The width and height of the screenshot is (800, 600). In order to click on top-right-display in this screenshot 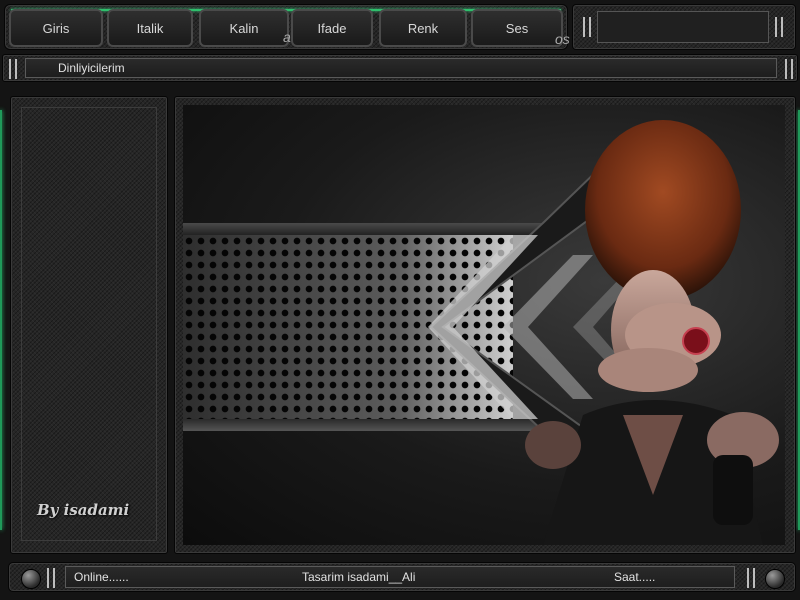, I will do `click(683, 27)`.